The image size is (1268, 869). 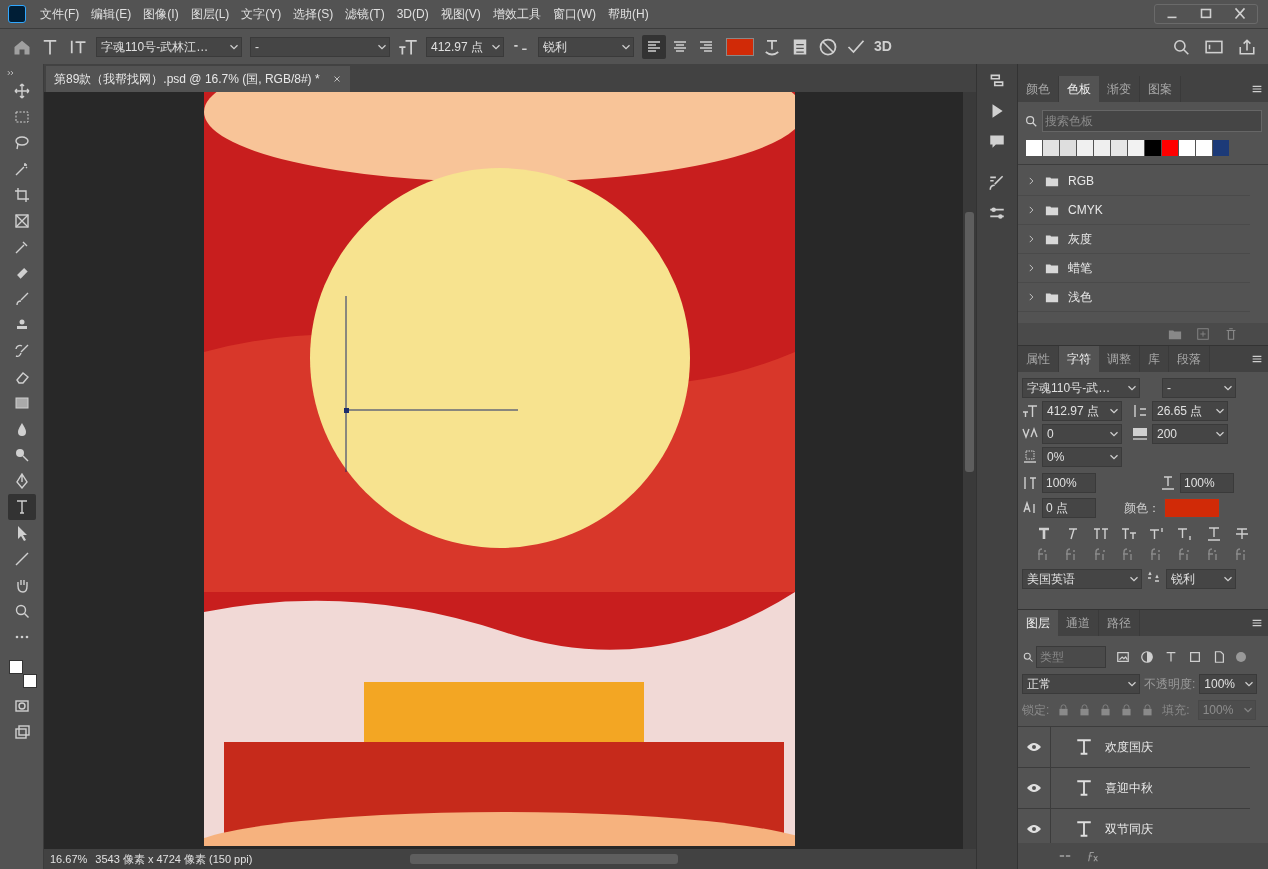 I want to click on background-color-swatch, so click(x=29, y=681).